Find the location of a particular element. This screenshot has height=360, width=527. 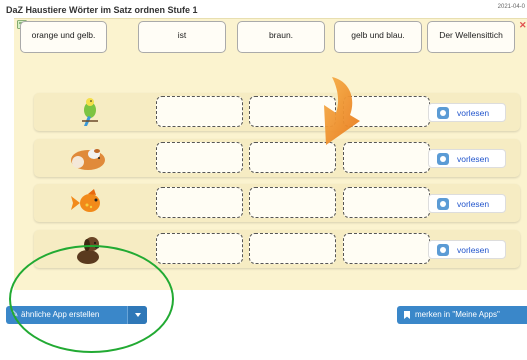

bookmark-label: merken in "Meine Apps" is located at coordinates (457, 314).